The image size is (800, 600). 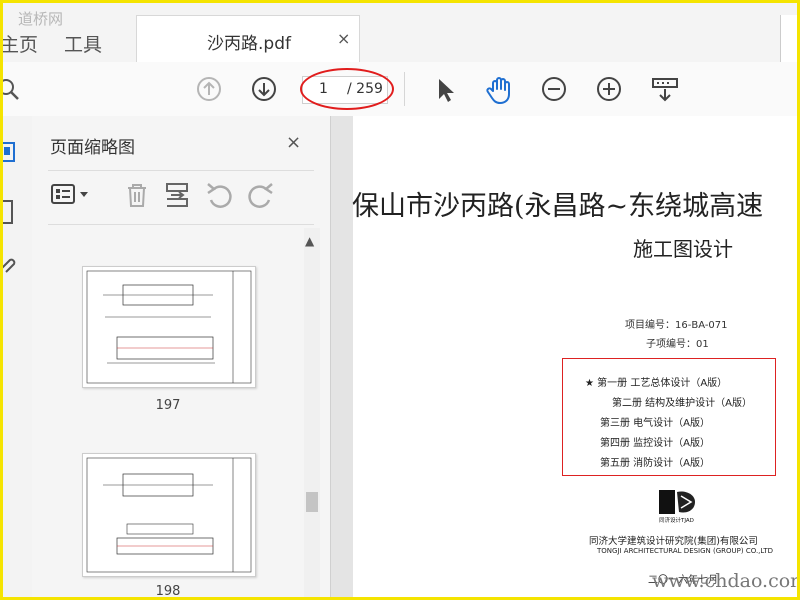 I want to click on document-title: 保山市沙丙路(永昌路~东绕城高速, so click(x=558, y=206).